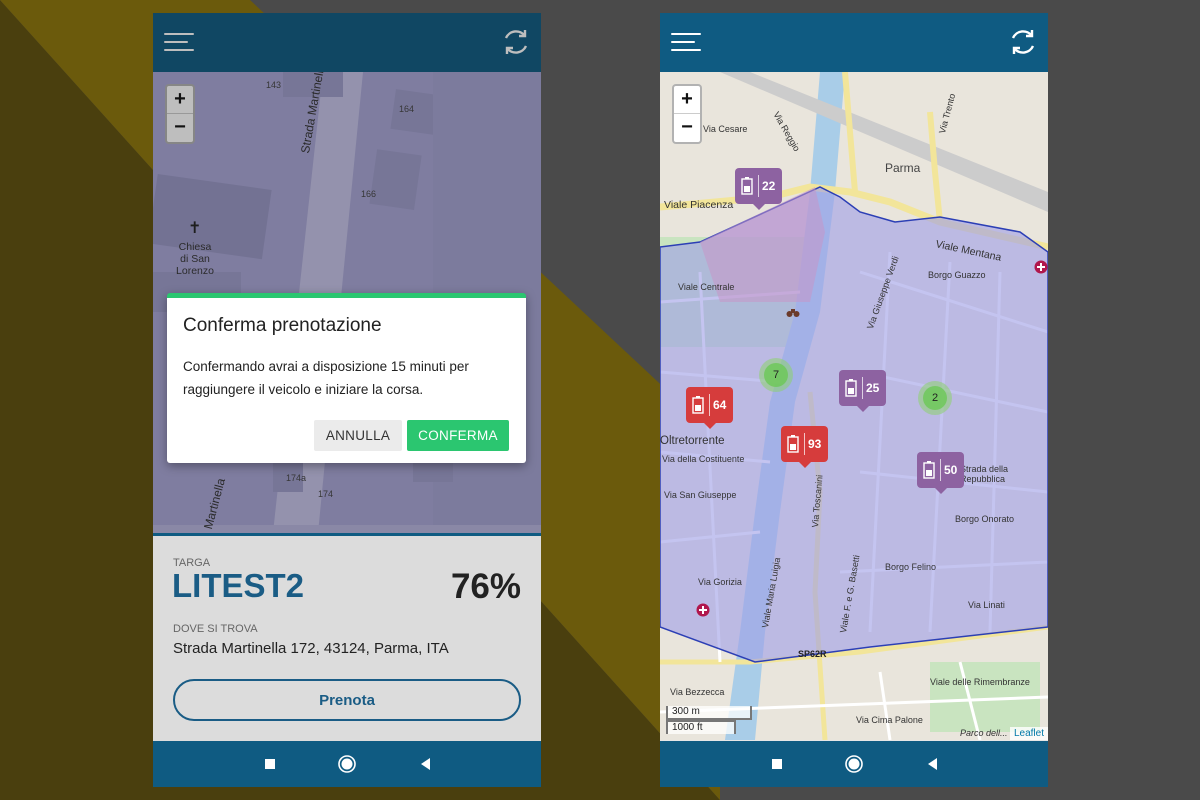  I want to click on map-scale: 300 m 1000 ft, so click(709, 720).